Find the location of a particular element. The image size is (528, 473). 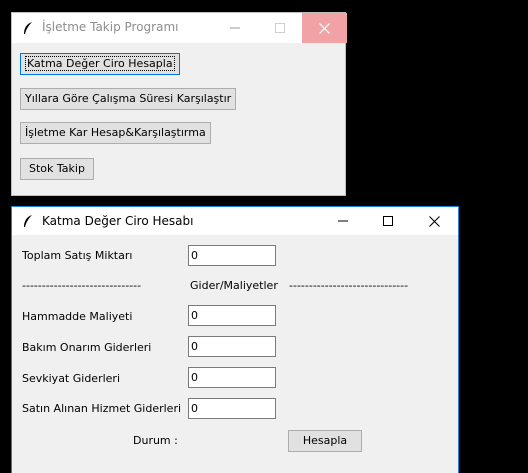

hesapla-label: Hesapla is located at coordinates (325, 440).